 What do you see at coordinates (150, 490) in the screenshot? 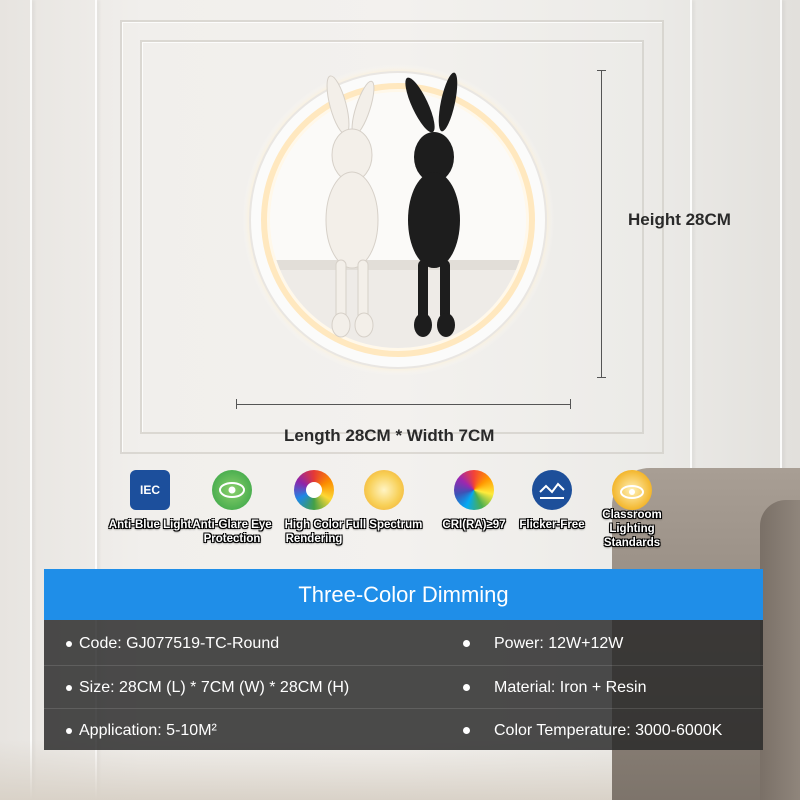
I see `iec-icon: IEC` at bounding box center [150, 490].